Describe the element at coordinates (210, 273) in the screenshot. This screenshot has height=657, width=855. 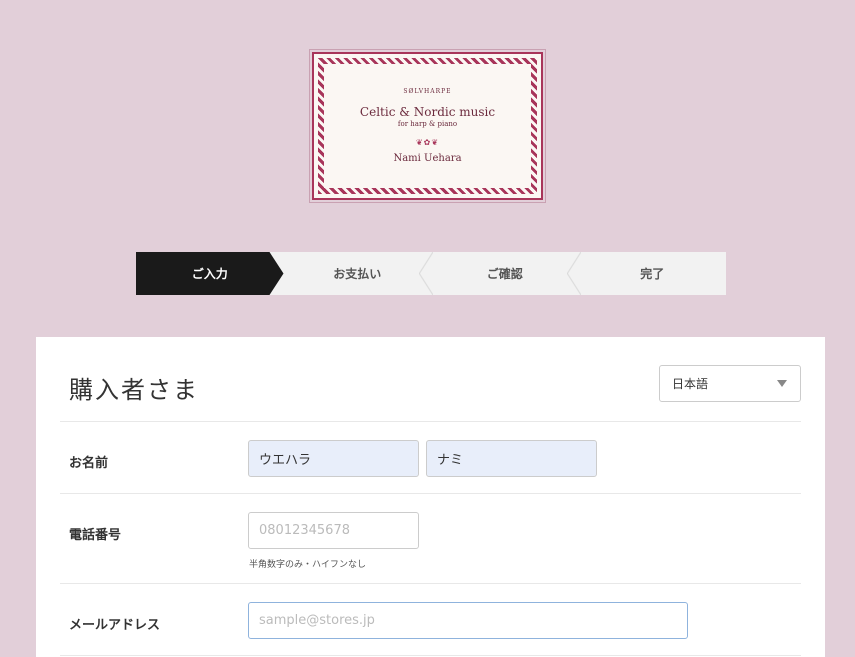
I see `step-input: ご入力` at that location.